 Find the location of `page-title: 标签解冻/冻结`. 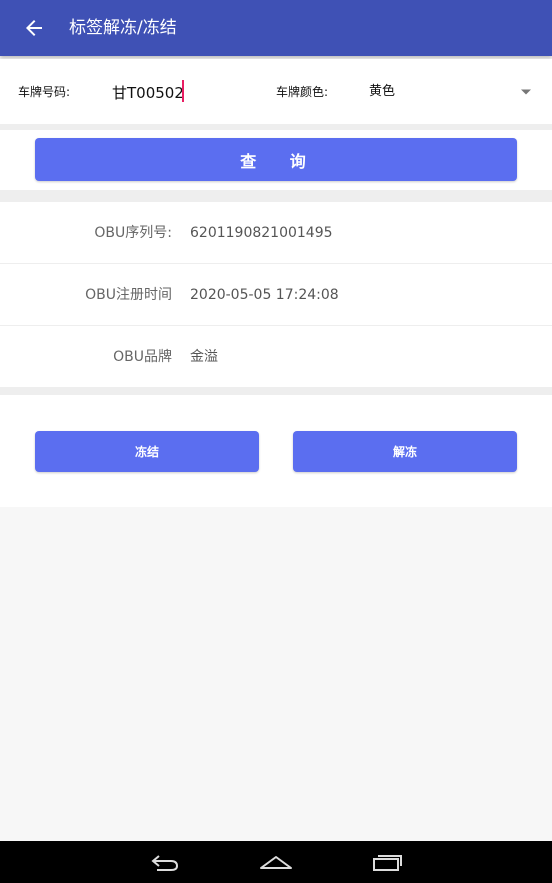

page-title: 标签解冻/冻结 is located at coordinates (123, 28).